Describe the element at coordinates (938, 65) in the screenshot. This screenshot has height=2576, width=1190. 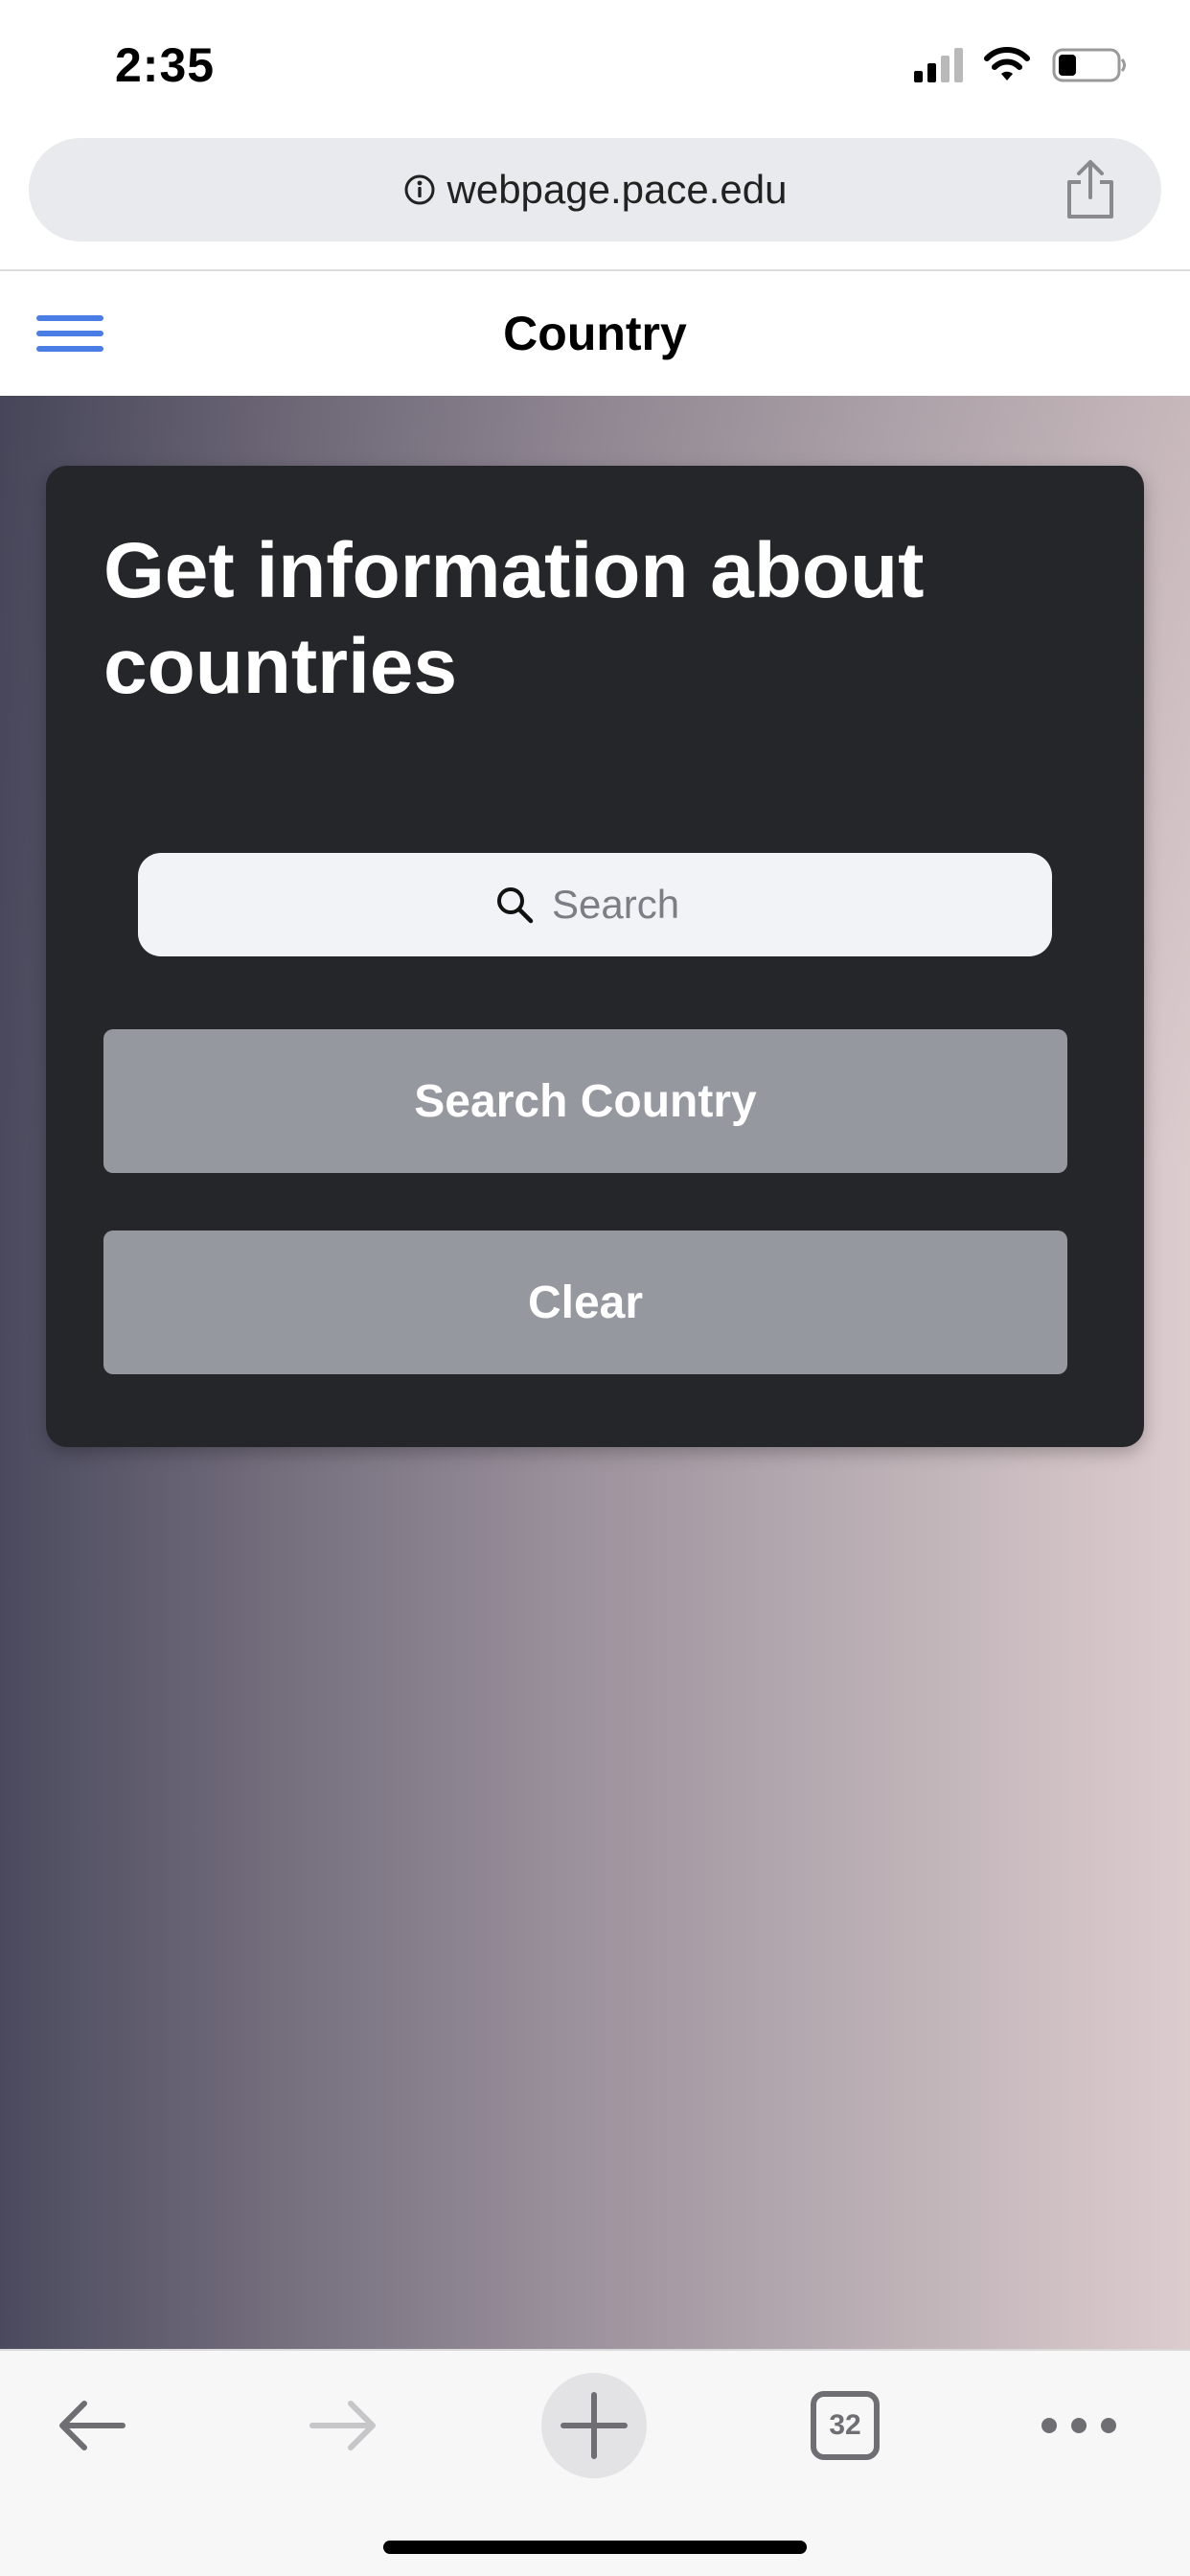
I see `cellular-signal-icon` at that location.